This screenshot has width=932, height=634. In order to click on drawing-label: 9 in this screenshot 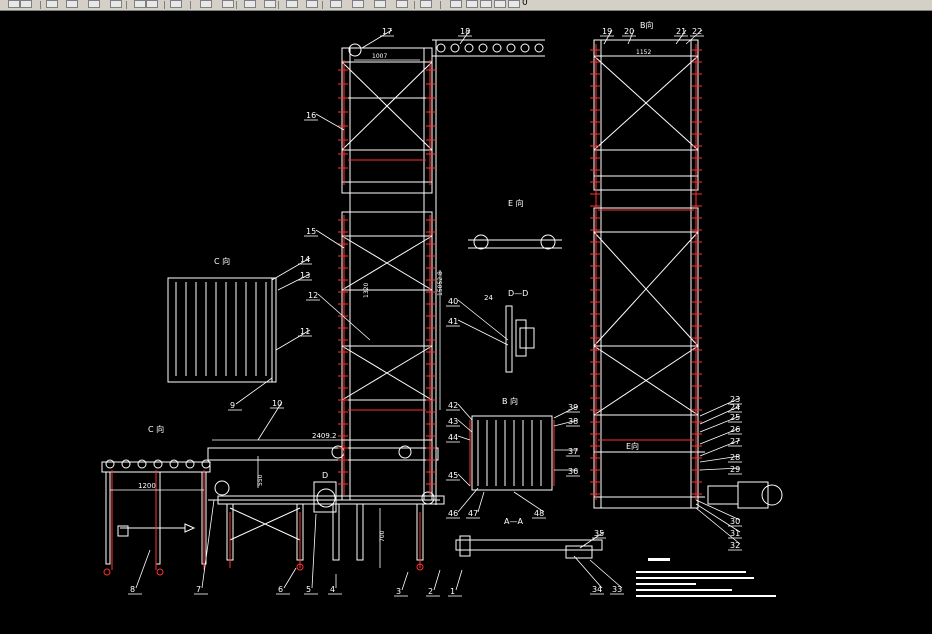, I will do `click(232, 405)`.